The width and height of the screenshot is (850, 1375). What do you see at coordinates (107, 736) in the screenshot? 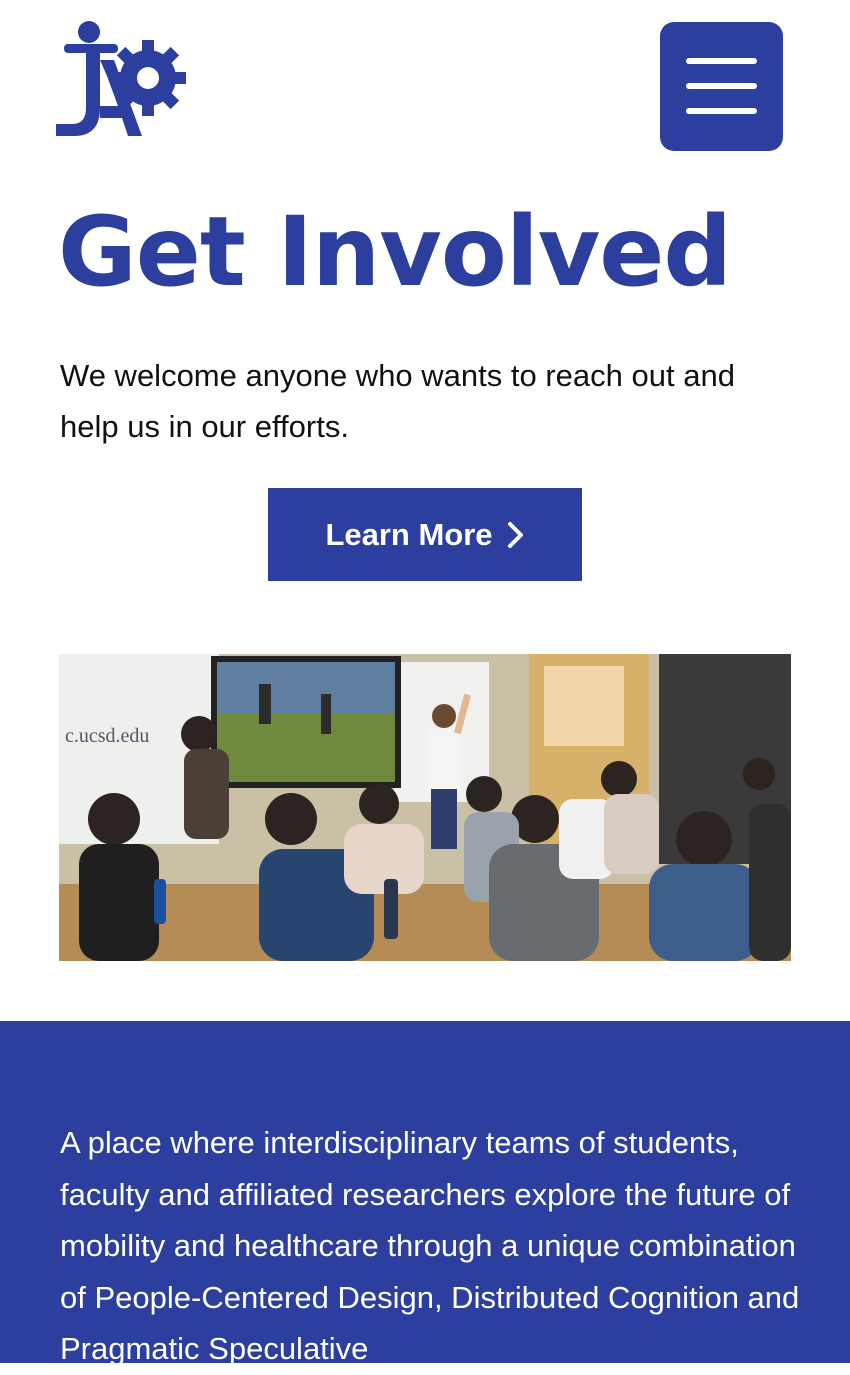
I see `board-text: c.ucsd.edu` at bounding box center [107, 736].